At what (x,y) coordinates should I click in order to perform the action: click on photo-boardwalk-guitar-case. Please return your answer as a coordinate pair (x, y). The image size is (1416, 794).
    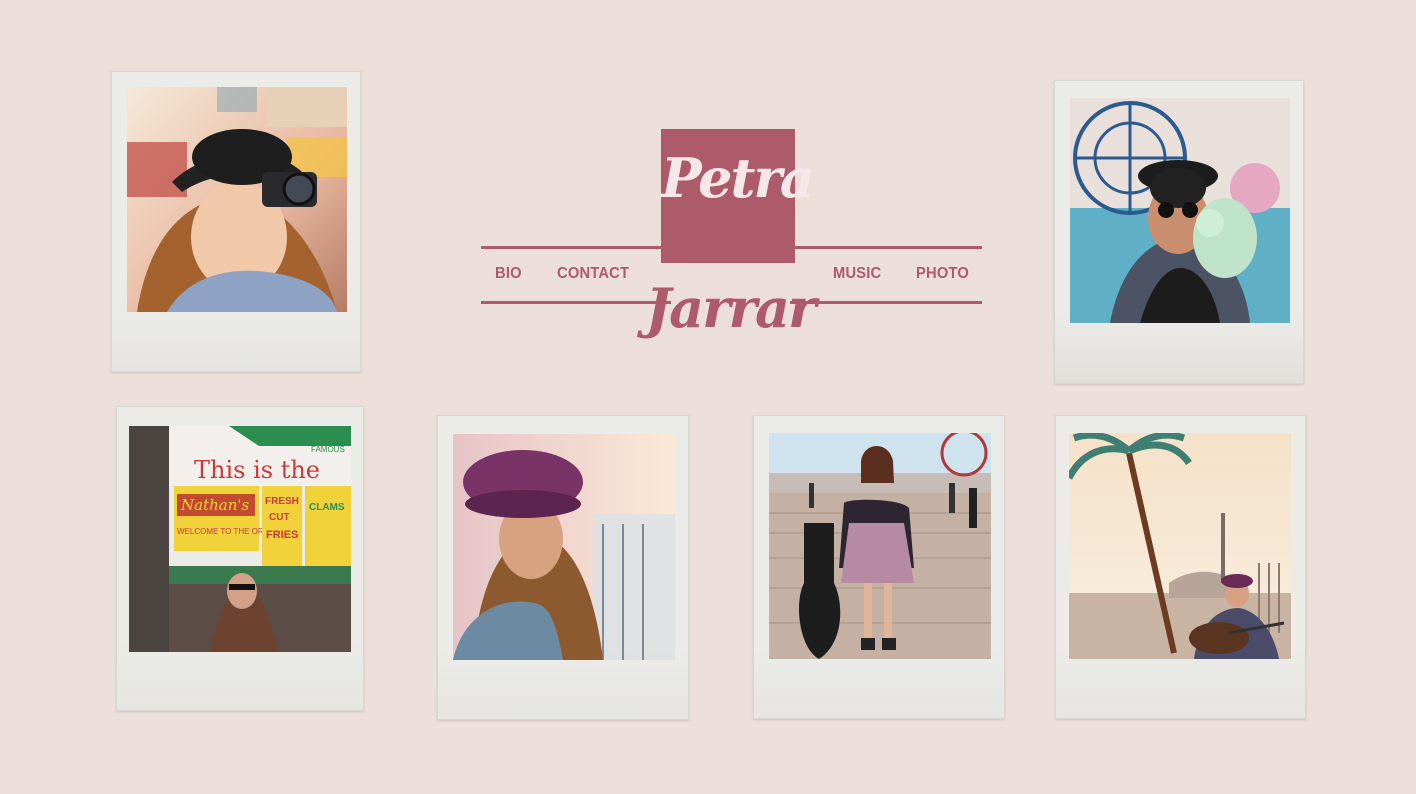
    Looking at the image, I should click on (880, 546).